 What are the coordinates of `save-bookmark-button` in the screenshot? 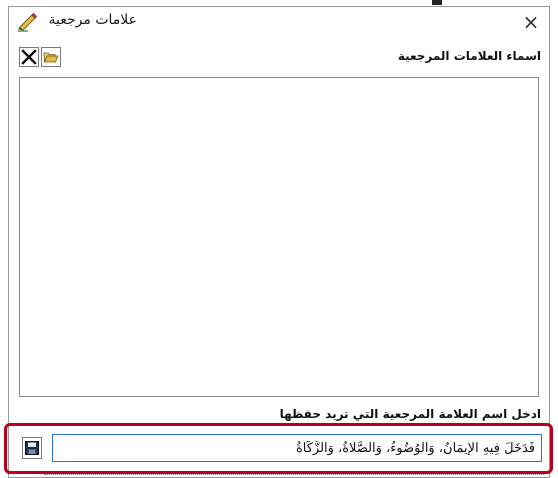 It's located at (32, 448).